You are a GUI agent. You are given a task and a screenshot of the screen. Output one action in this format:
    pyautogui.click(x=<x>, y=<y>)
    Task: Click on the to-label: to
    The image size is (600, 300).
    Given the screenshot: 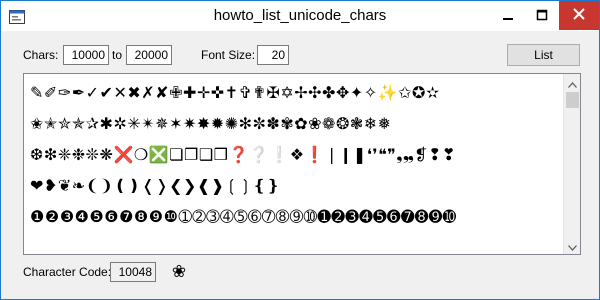 What is the action you would take?
    pyautogui.click(x=117, y=55)
    